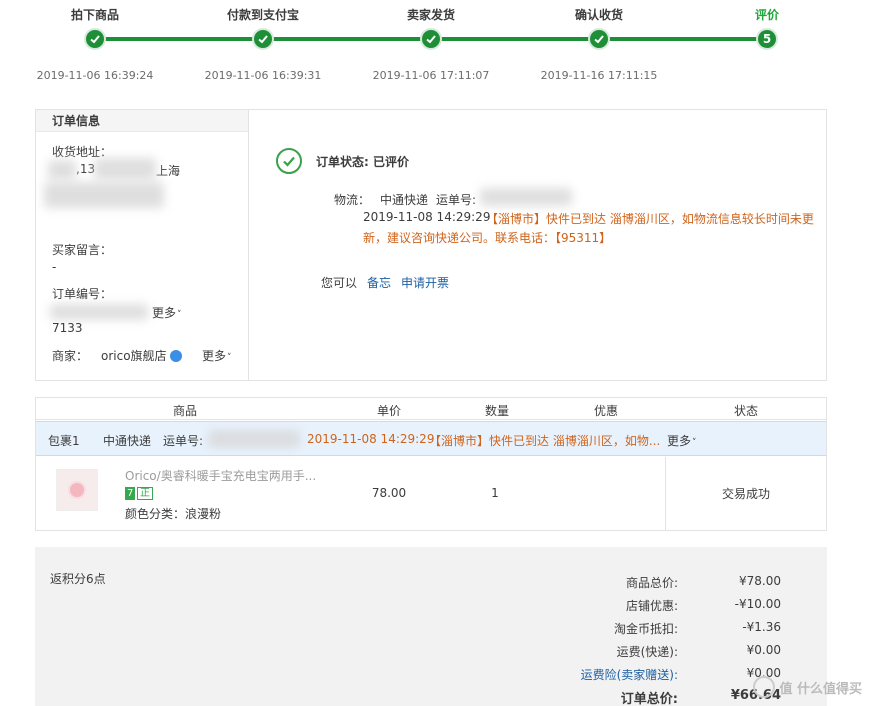 The width and height of the screenshot is (872, 706). What do you see at coordinates (67, 328) in the screenshot?
I see `order-no-tail: 7133` at bounding box center [67, 328].